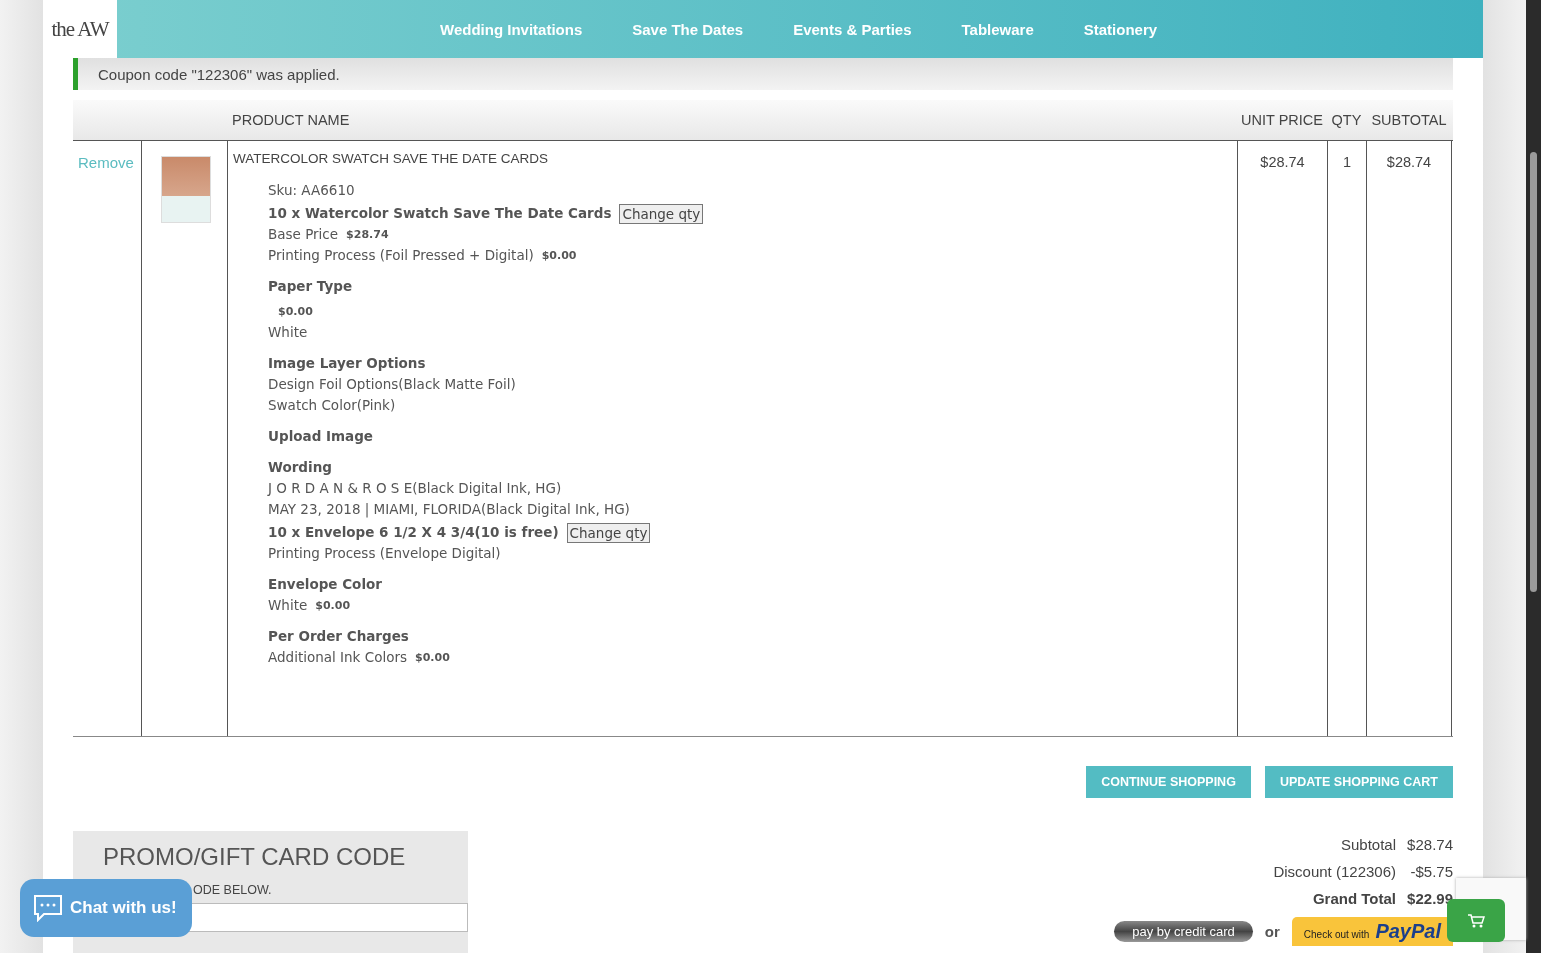 The width and height of the screenshot is (1541, 953). What do you see at coordinates (401, 255) in the screenshot?
I see `option-text: Printing Process (Foil Pressed + Digital)` at bounding box center [401, 255].